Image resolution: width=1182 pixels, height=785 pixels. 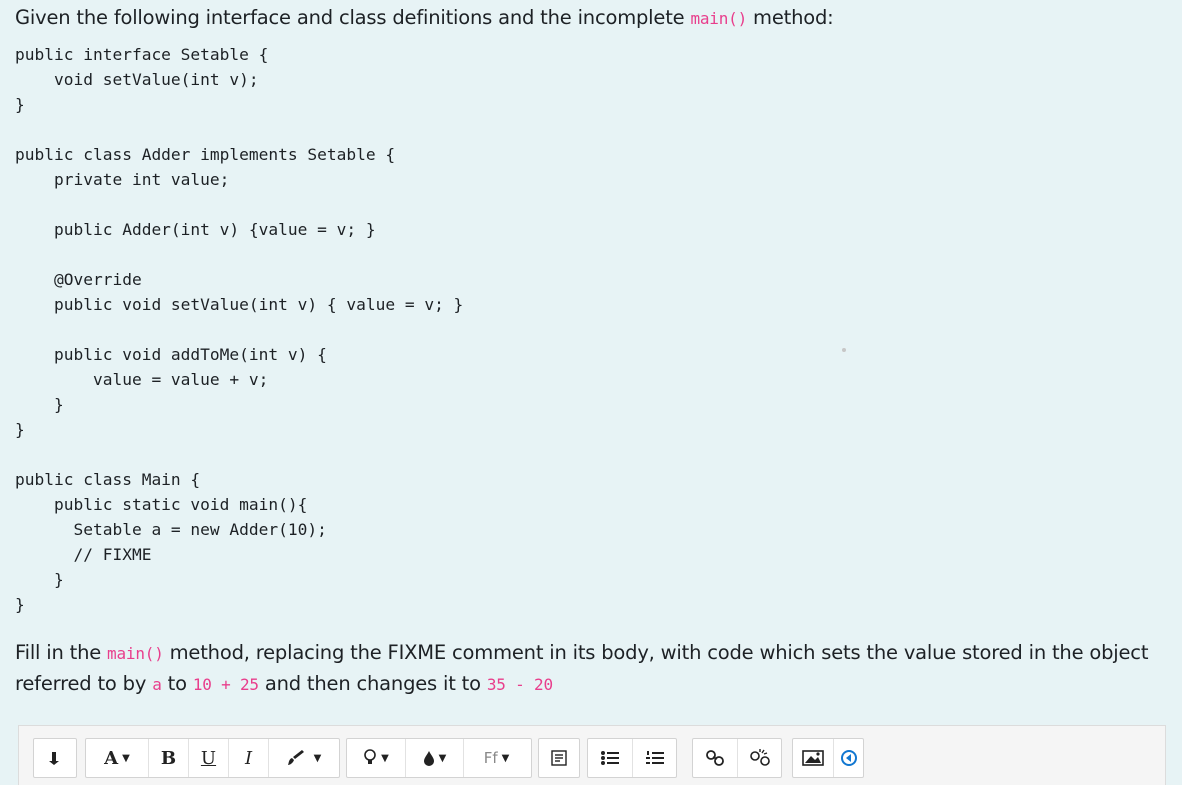 I want to click on toolbar-group-lists, so click(x=632, y=758).